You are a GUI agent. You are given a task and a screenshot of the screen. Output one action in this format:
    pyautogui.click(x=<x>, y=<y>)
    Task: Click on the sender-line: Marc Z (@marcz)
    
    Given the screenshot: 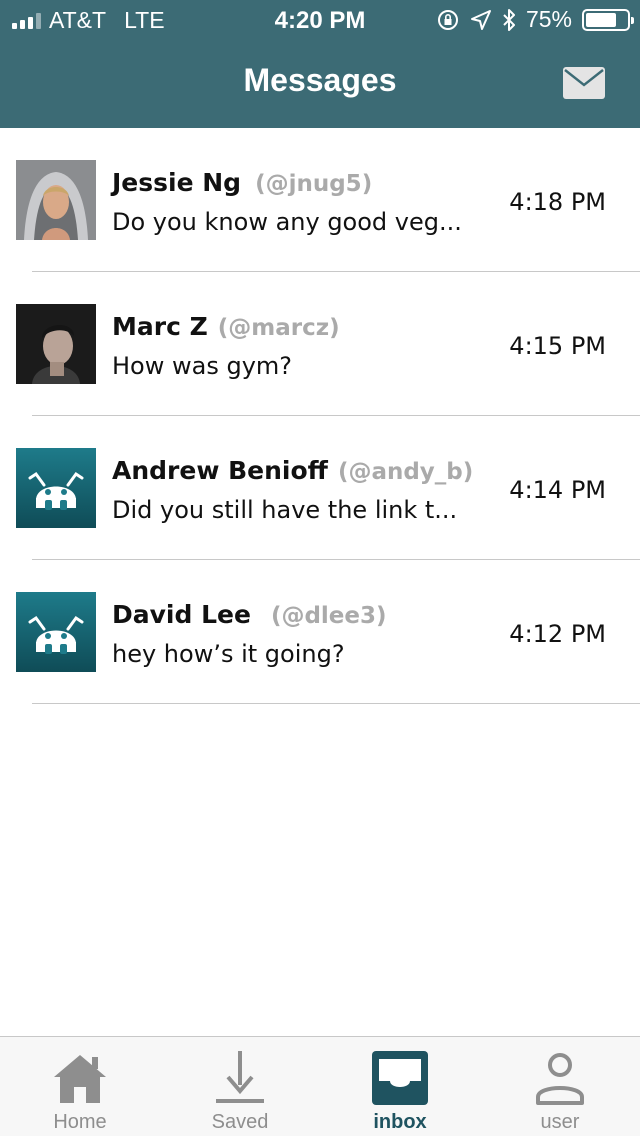 What is the action you would take?
    pyautogui.click(x=226, y=326)
    